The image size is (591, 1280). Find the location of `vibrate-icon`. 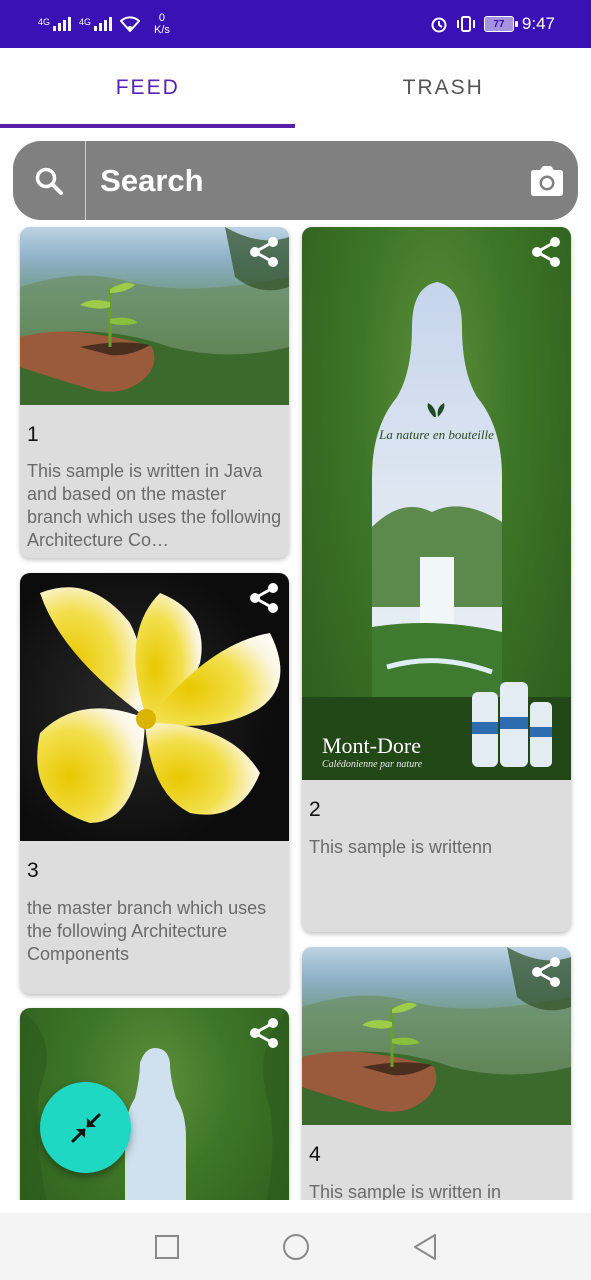

vibrate-icon is located at coordinates (465, 24).